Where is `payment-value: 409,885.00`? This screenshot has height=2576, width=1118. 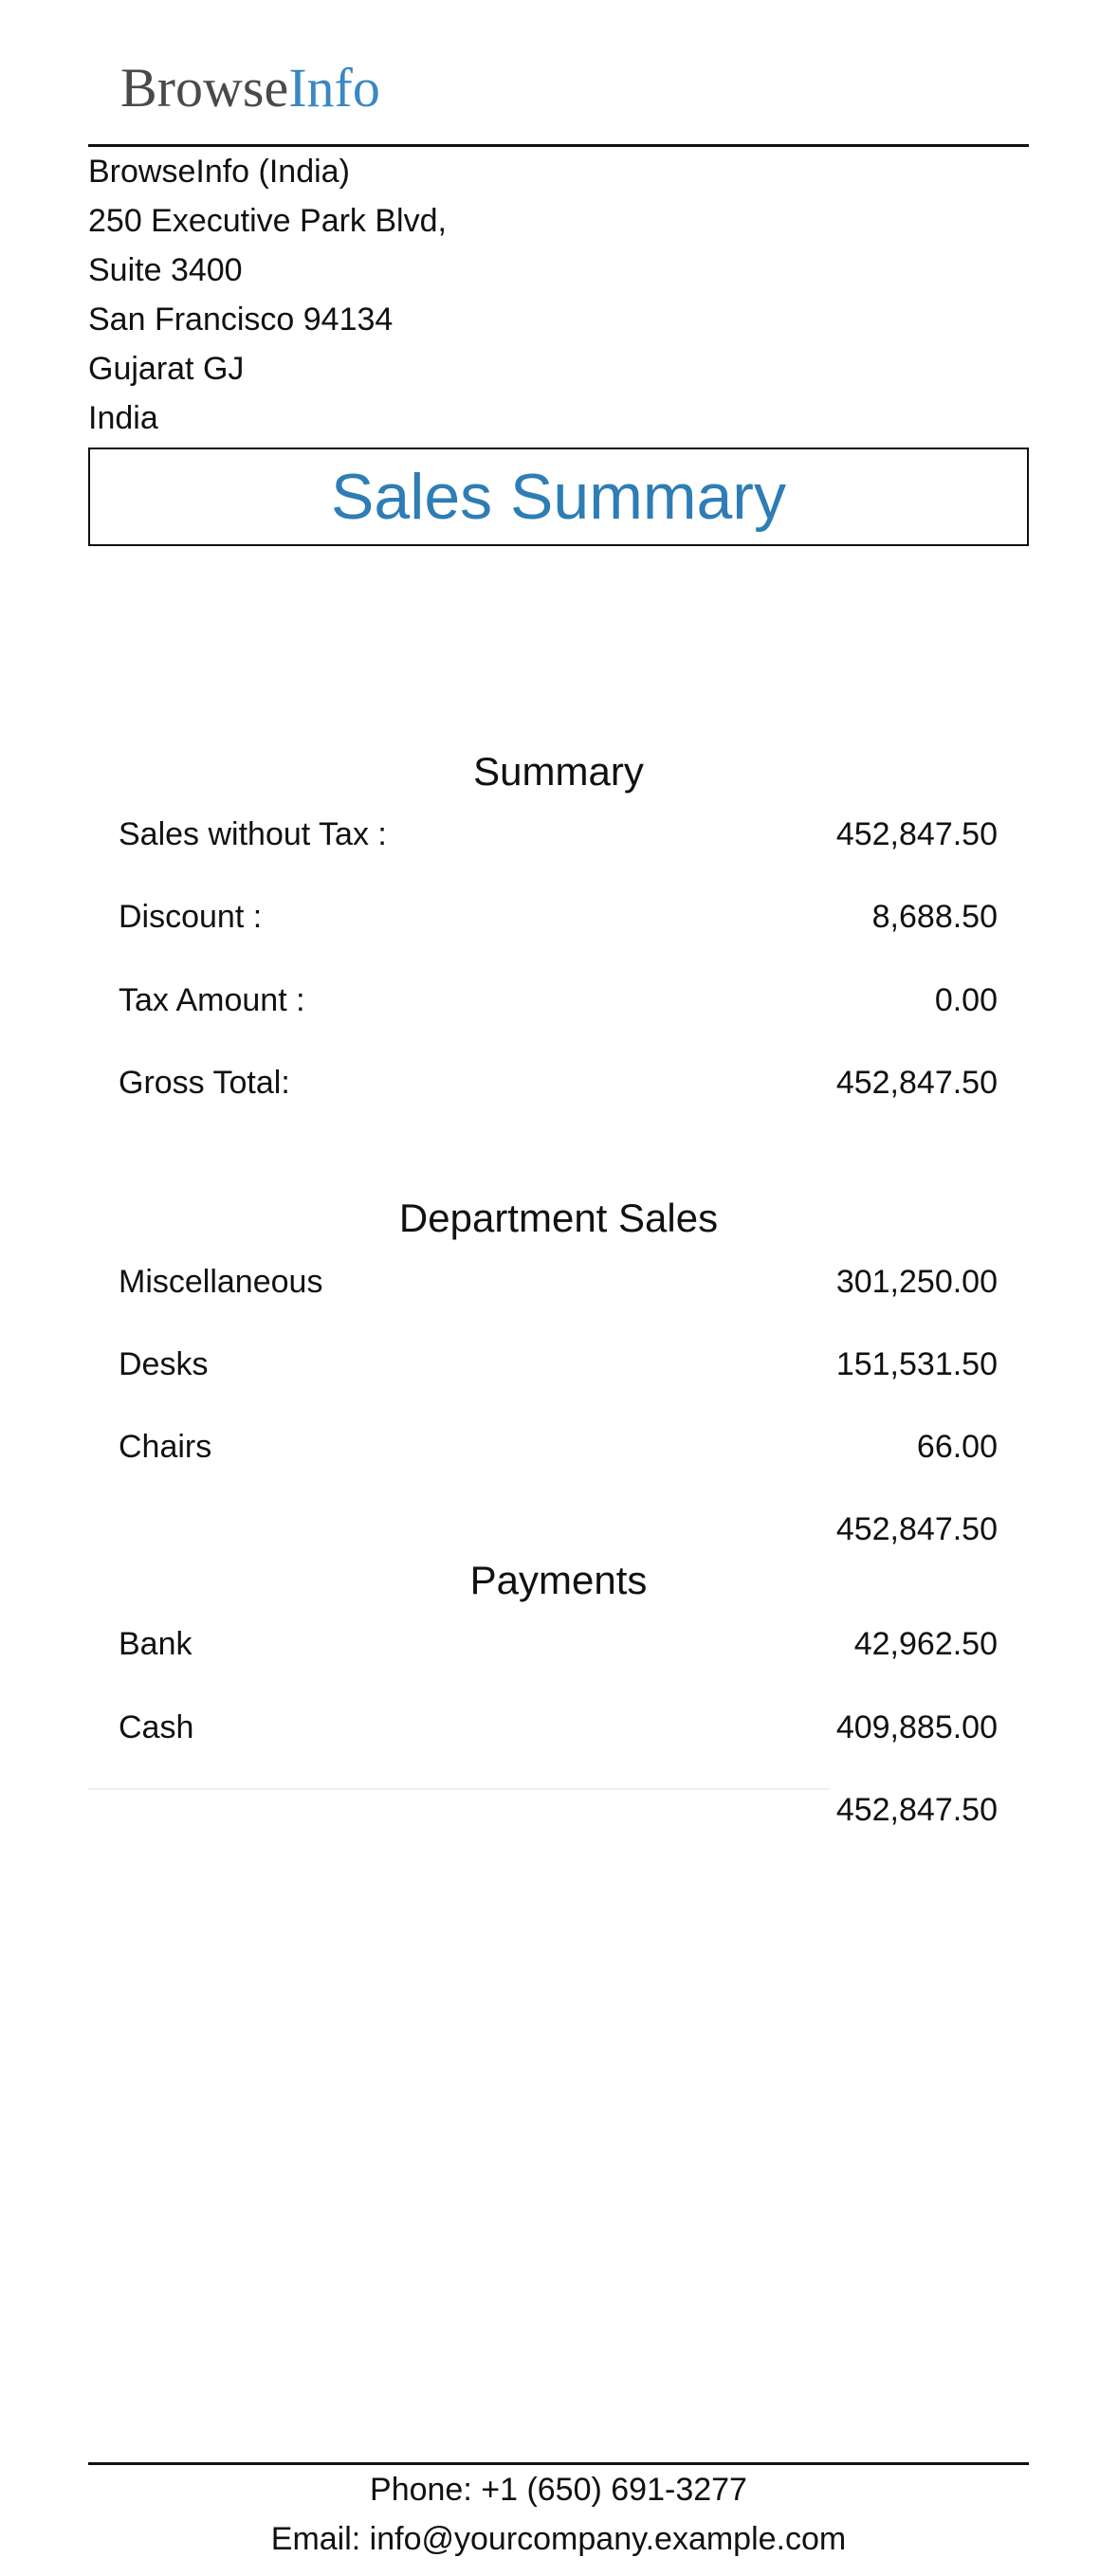
payment-value: 409,885.00 is located at coordinates (917, 1726).